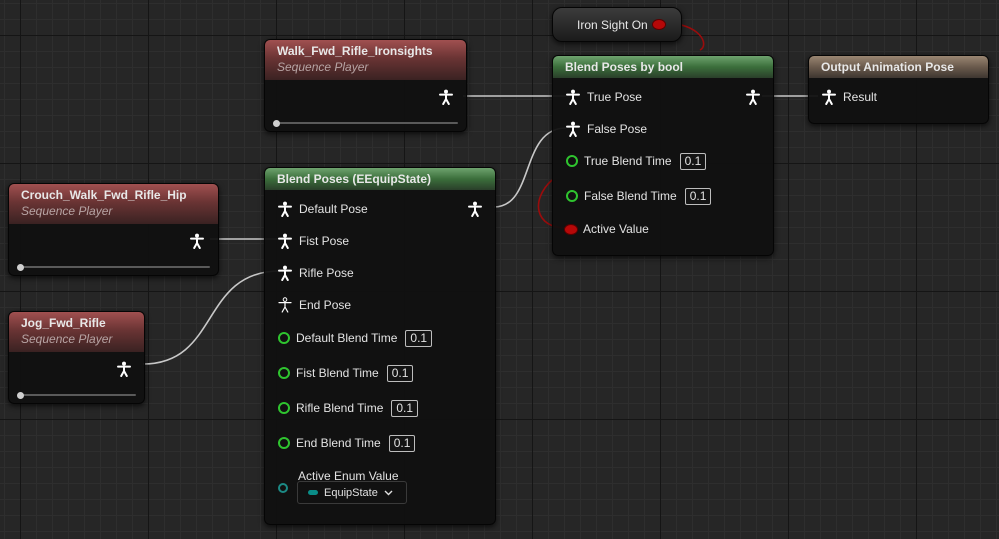  Describe the element at coordinates (693, 161) in the screenshot. I see `true-blend-time-input: 0.1` at that location.